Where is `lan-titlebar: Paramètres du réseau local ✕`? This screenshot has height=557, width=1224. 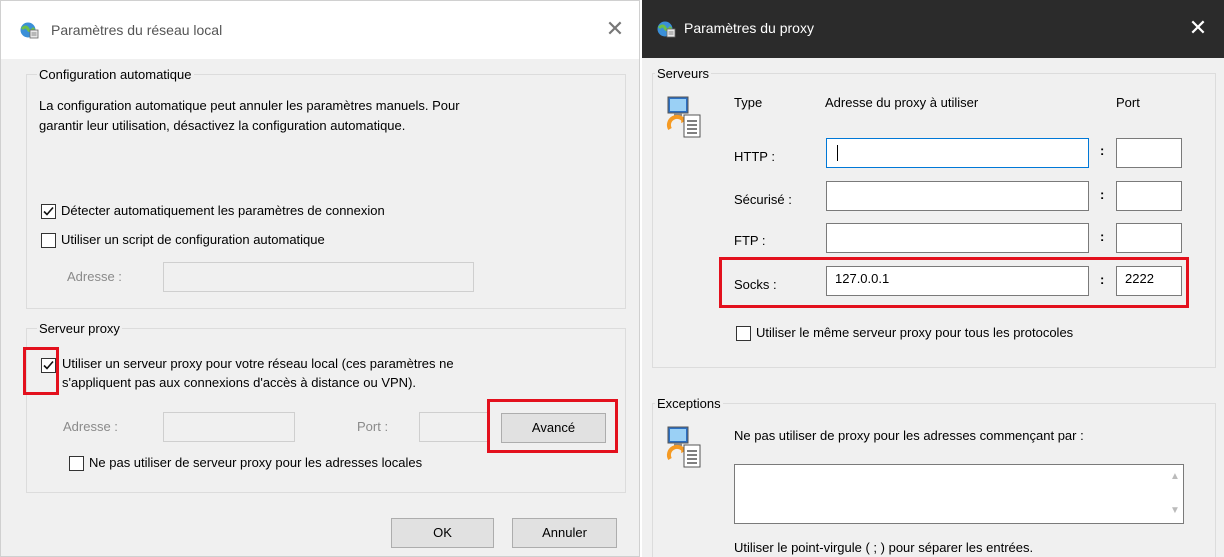 lan-titlebar: Paramètres du réseau local ✕ is located at coordinates (320, 30).